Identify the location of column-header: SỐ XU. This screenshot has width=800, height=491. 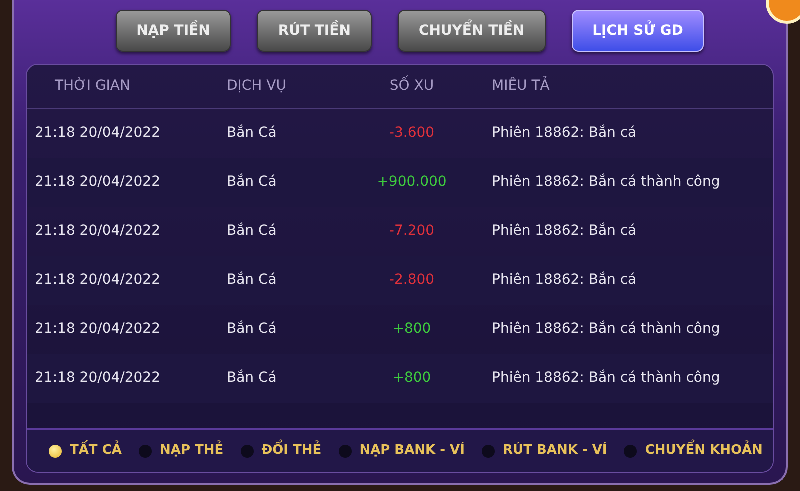
(412, 86).